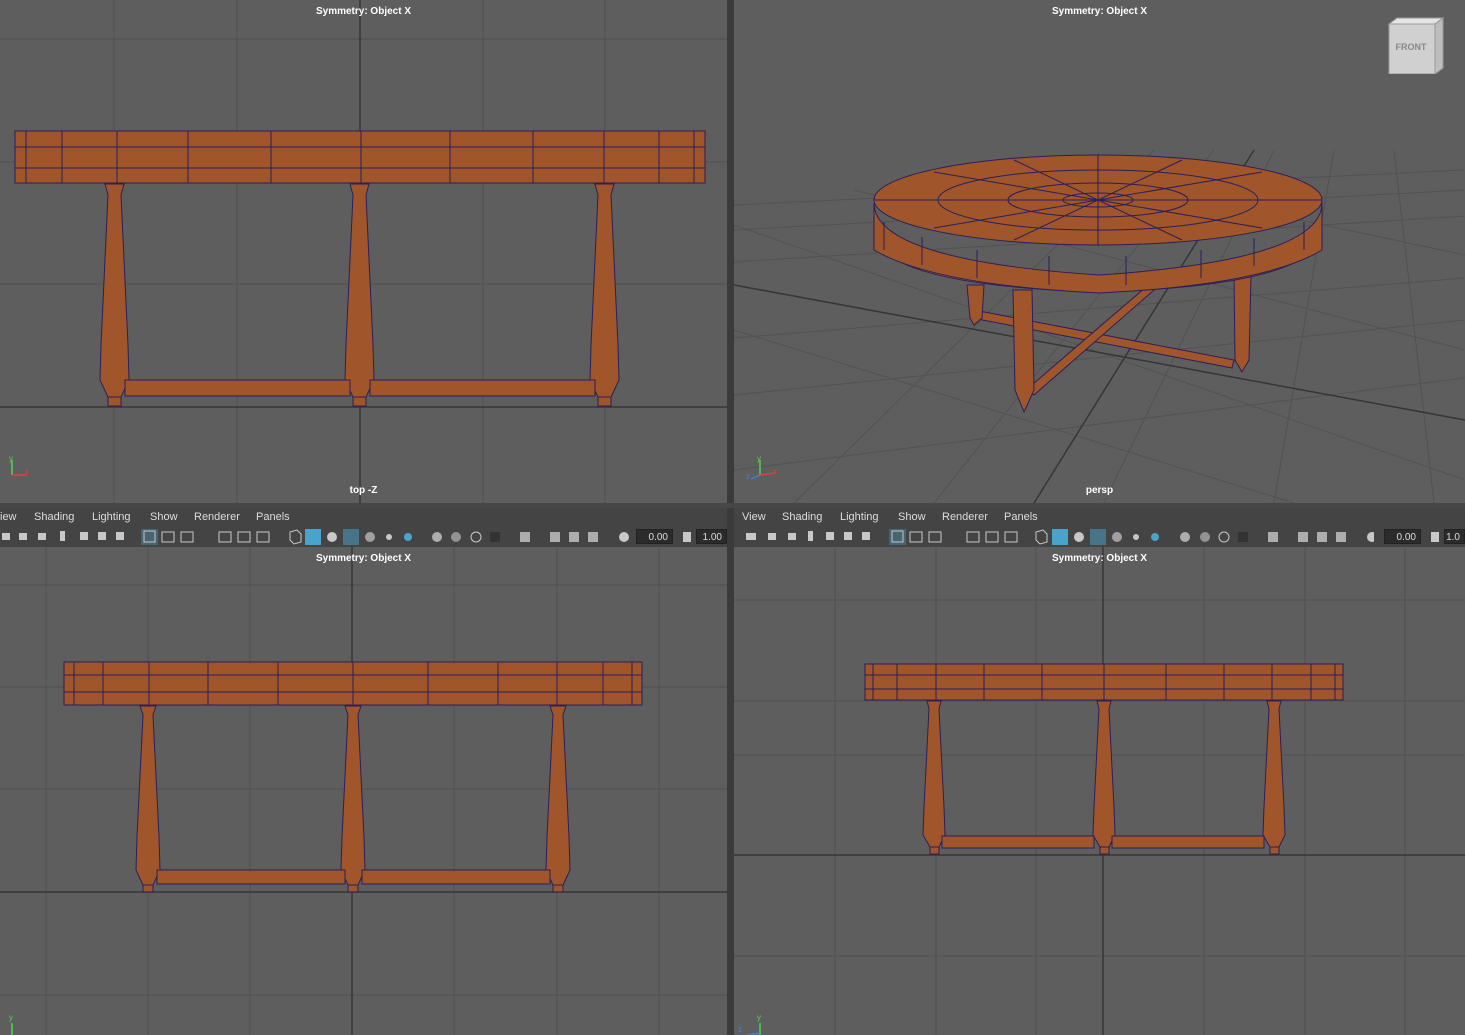  I want to click on camera-label: top -Z, so click(363, 490).